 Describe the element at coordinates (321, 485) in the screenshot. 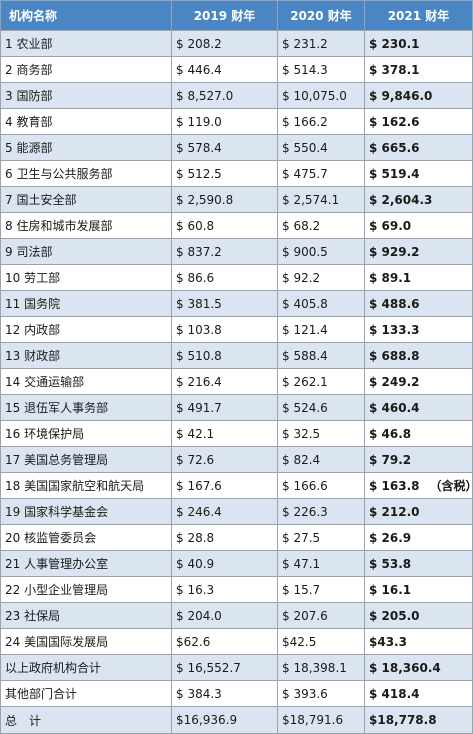

I see `fy2020-cell: $ 166.6` at that location.